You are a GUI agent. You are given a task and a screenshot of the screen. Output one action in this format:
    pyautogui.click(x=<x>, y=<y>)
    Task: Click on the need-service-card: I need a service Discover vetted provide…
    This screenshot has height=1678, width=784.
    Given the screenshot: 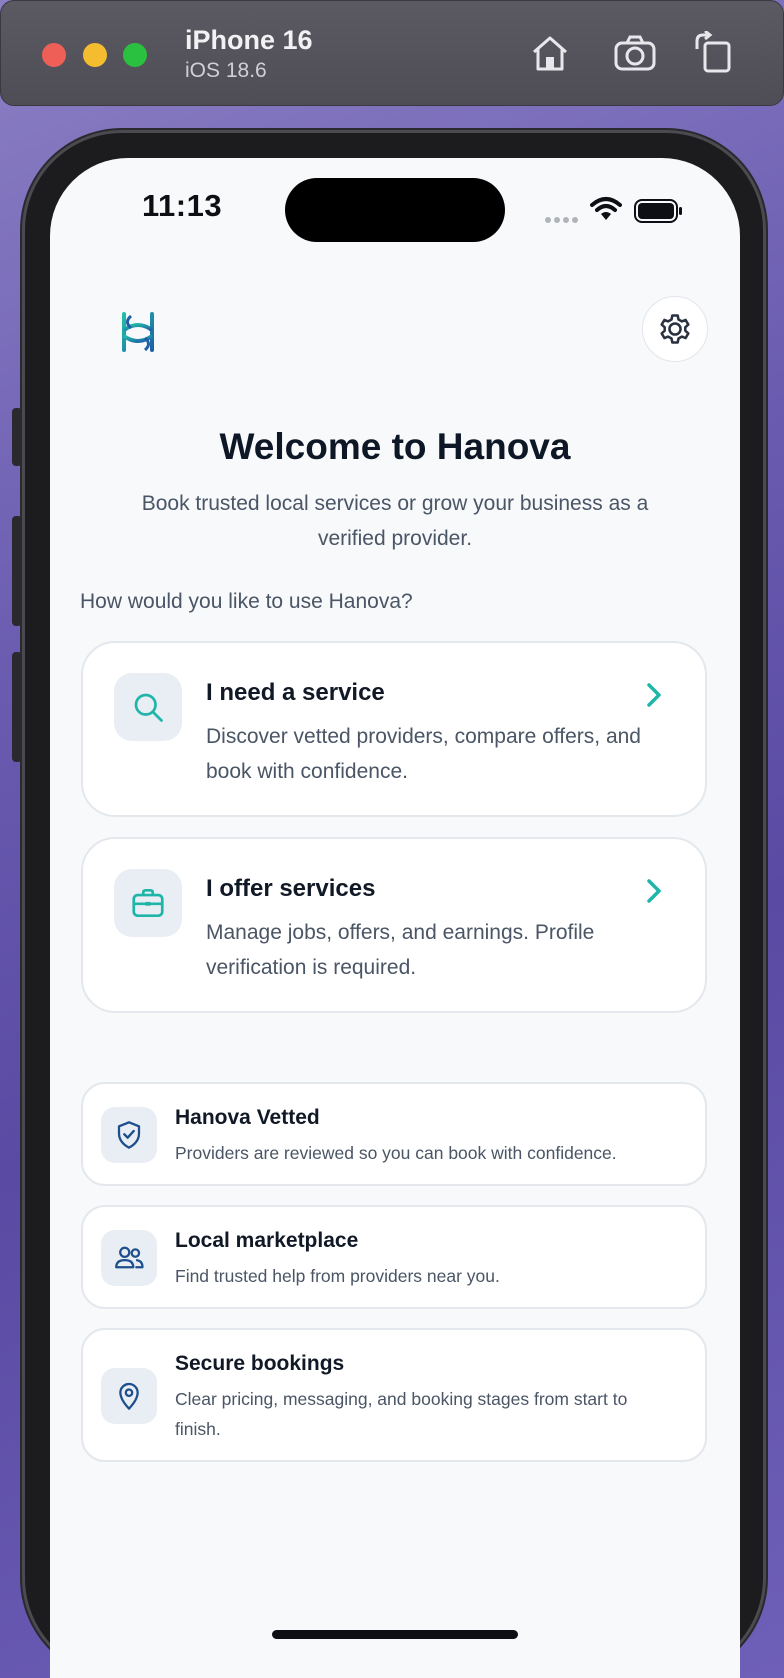 What is the action you would take?
    pyautogui.click(x=394, y=729)
    